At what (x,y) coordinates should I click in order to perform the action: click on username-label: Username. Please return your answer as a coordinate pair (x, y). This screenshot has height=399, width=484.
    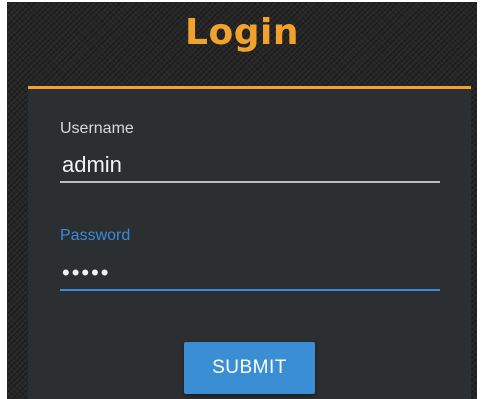
    Looking at the image, I should click on (97, 128).